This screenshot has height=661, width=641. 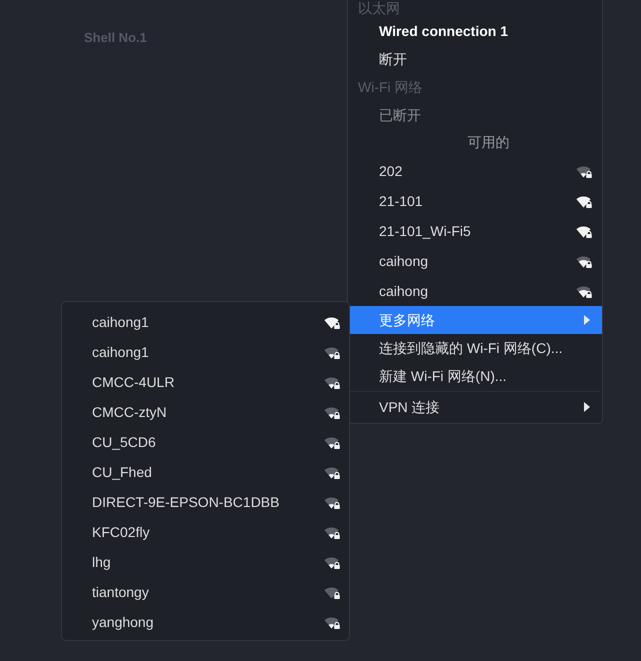 What do you see at coordinates (379, 8) in the screenshot?
I see `section-header: 以太网` at bounding box center [379, 8].